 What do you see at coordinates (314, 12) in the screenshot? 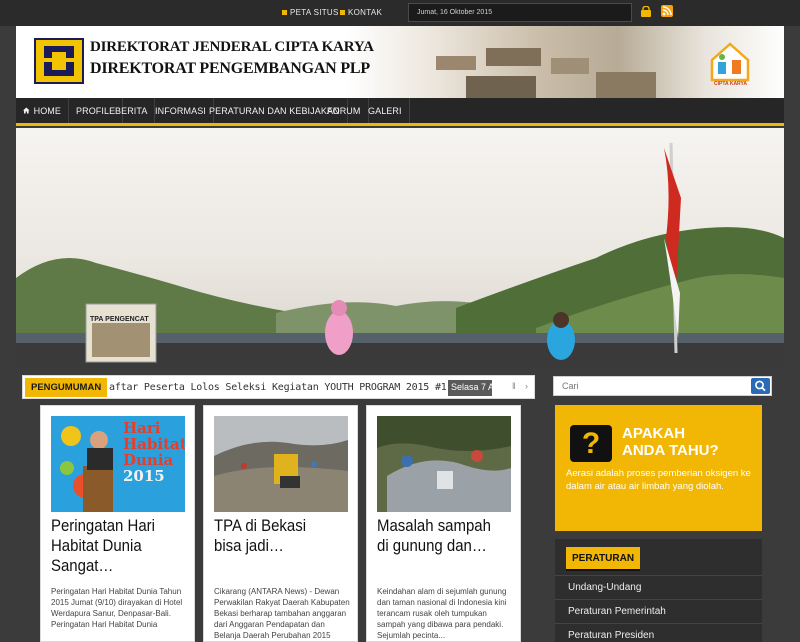
I see `sitemap-link-label: PETA SITUS` at bounding box center [314, 12].